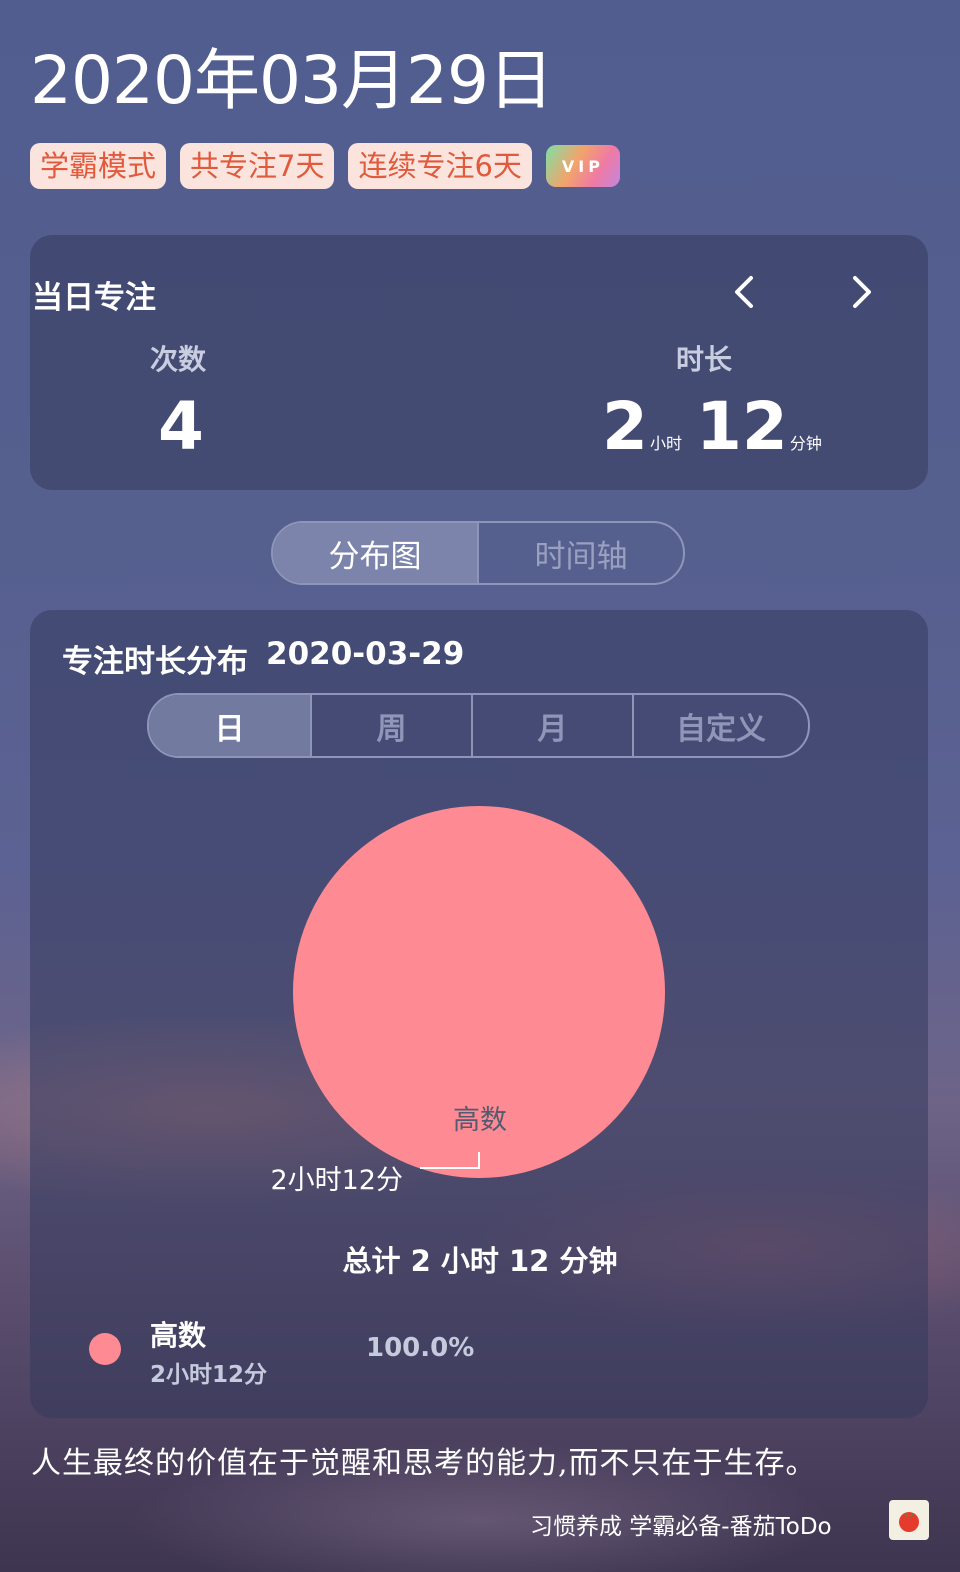 The width and height of the screenshot is (960, 1572). Describe the element at coordinates (257, 166) in the screenshot. I see `total-days-tag: 共专注7天` at that location.